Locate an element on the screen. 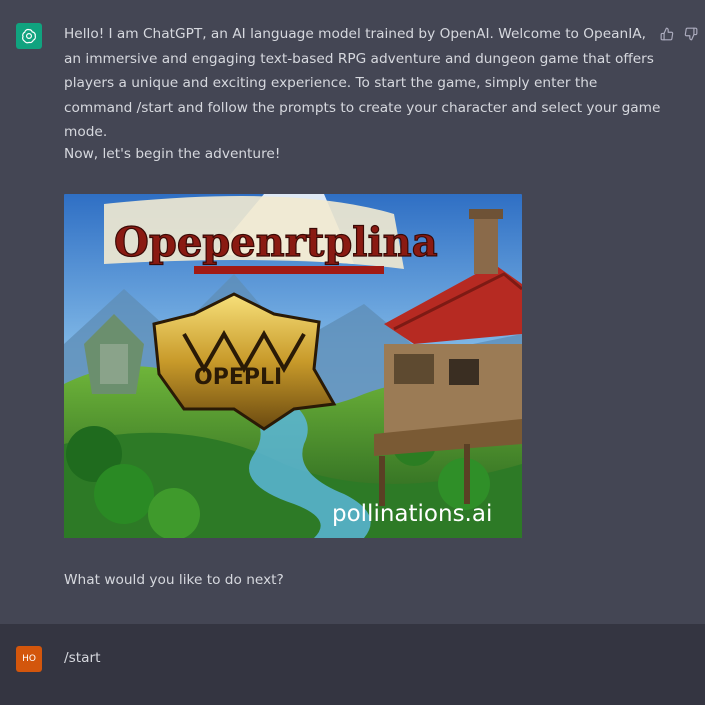 The height and width of the screenshot is (705, 705). emblem-text: OPEPLI is located at coordinates (238, 377).